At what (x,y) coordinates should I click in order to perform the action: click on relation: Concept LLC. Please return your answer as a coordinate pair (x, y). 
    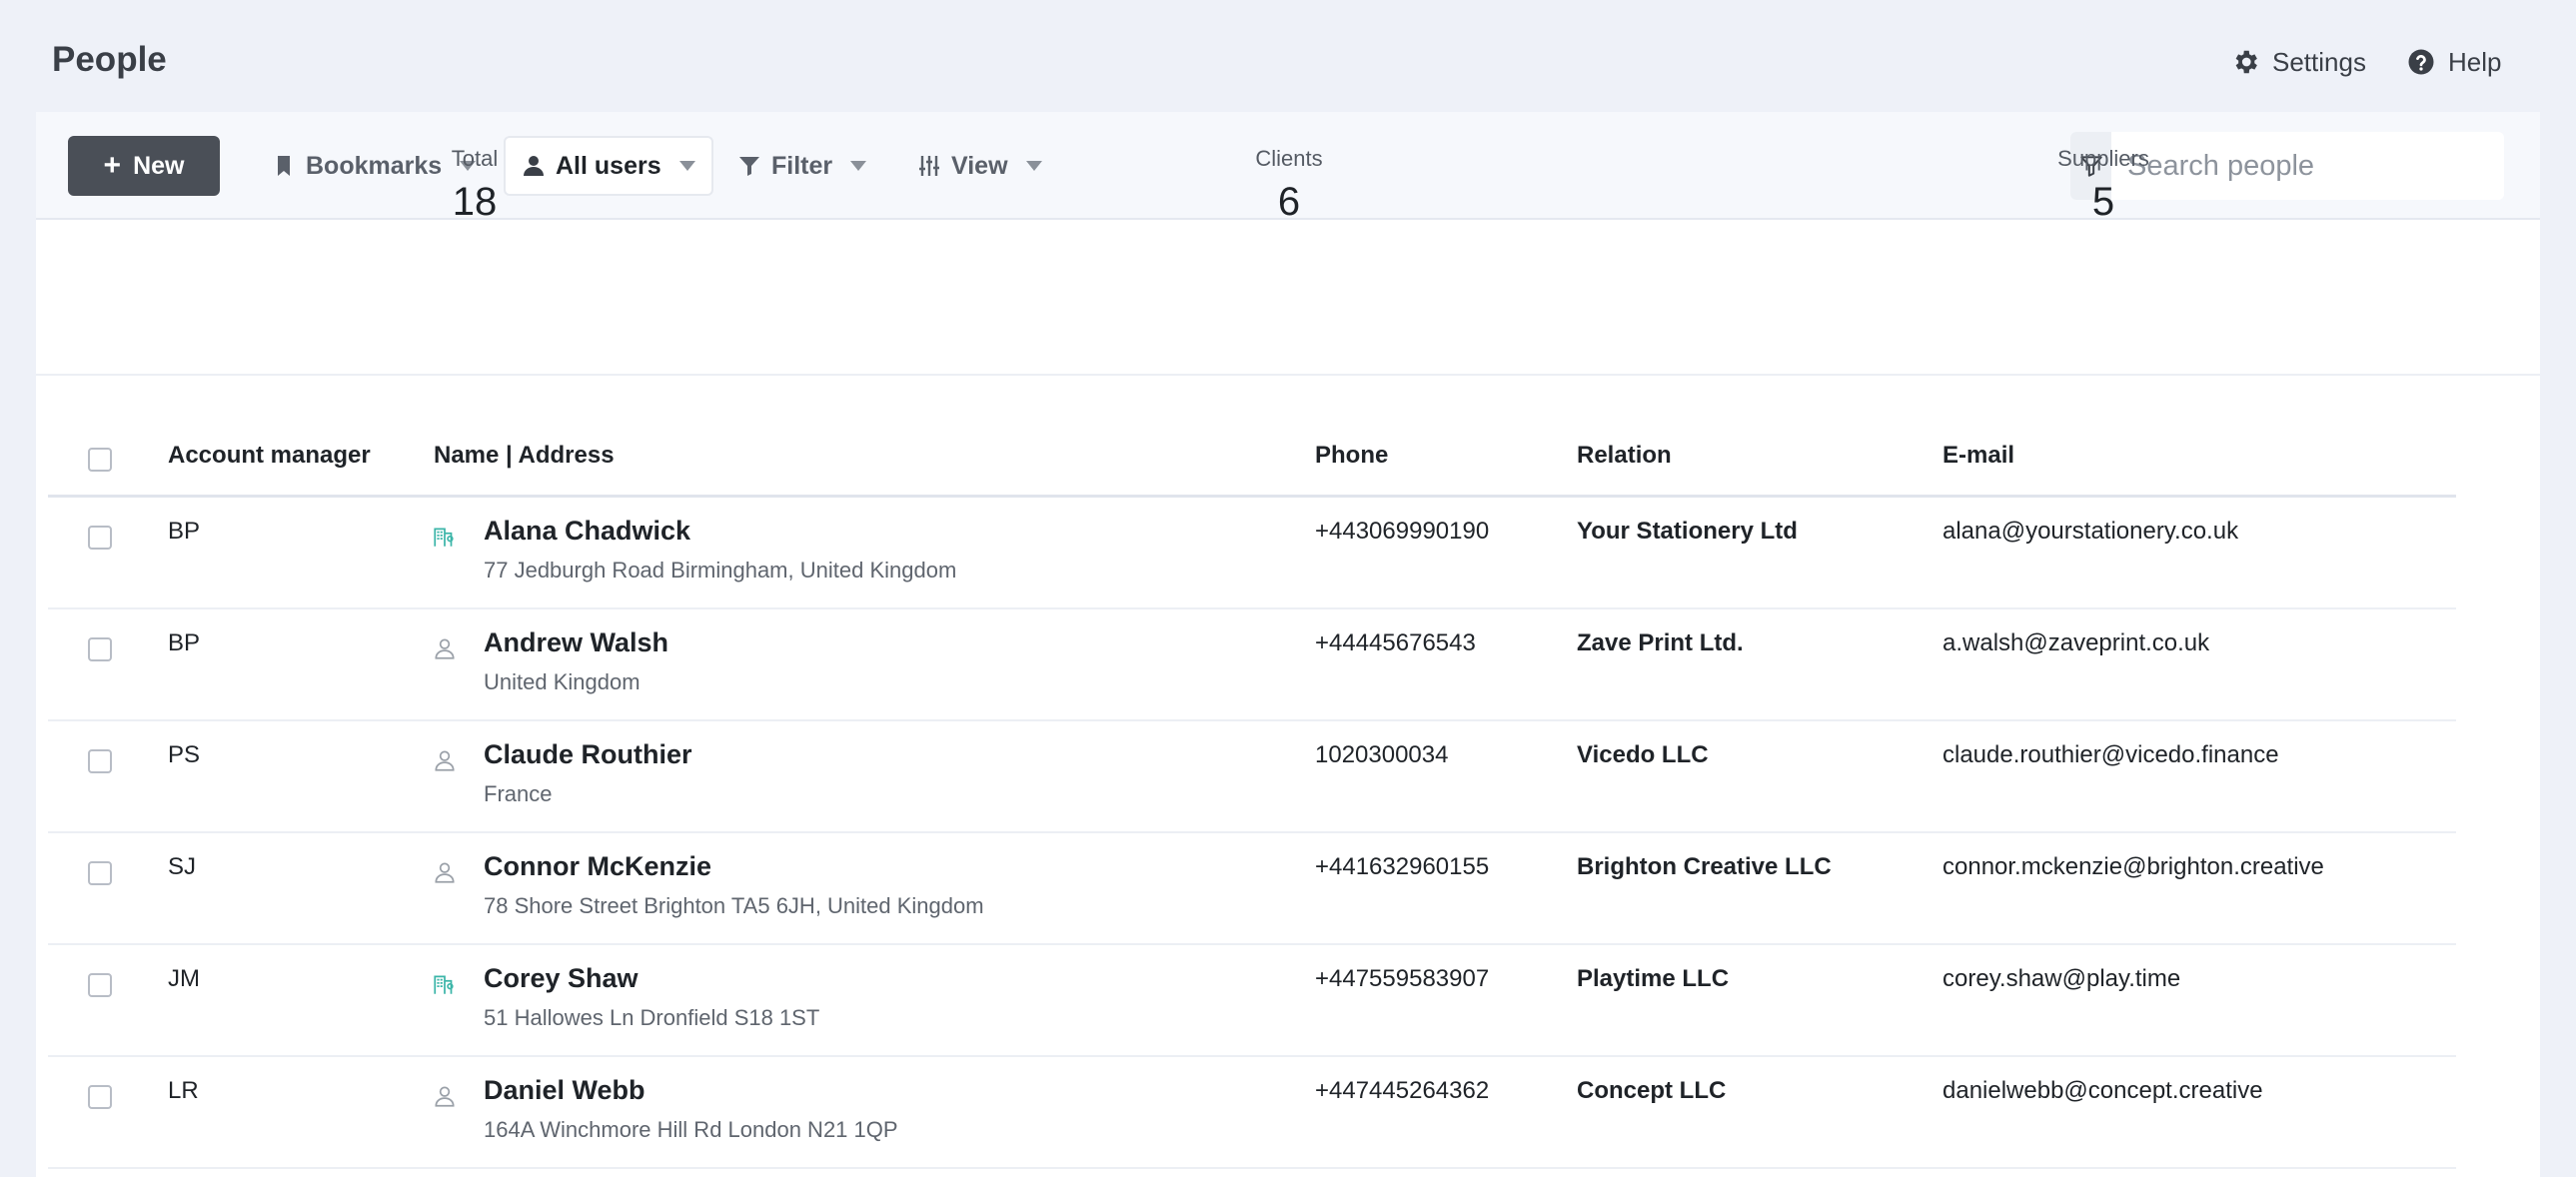
    Looking at the image, I should click on (1652, 1090).